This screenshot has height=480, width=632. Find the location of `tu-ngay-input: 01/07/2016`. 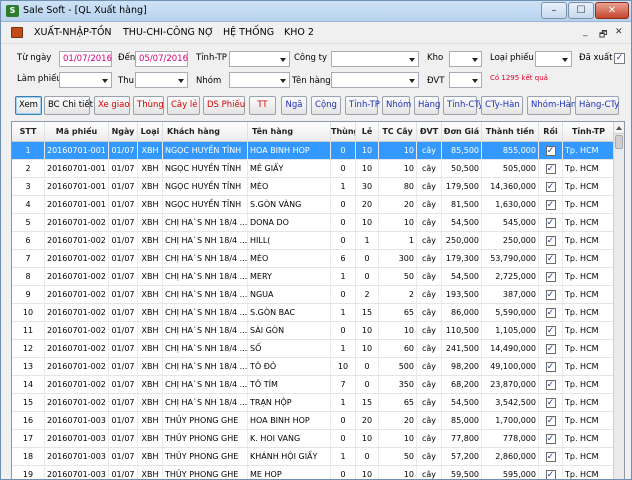

tu-ngay-input: 01/07/2016 is located at coordinates (85, 59).